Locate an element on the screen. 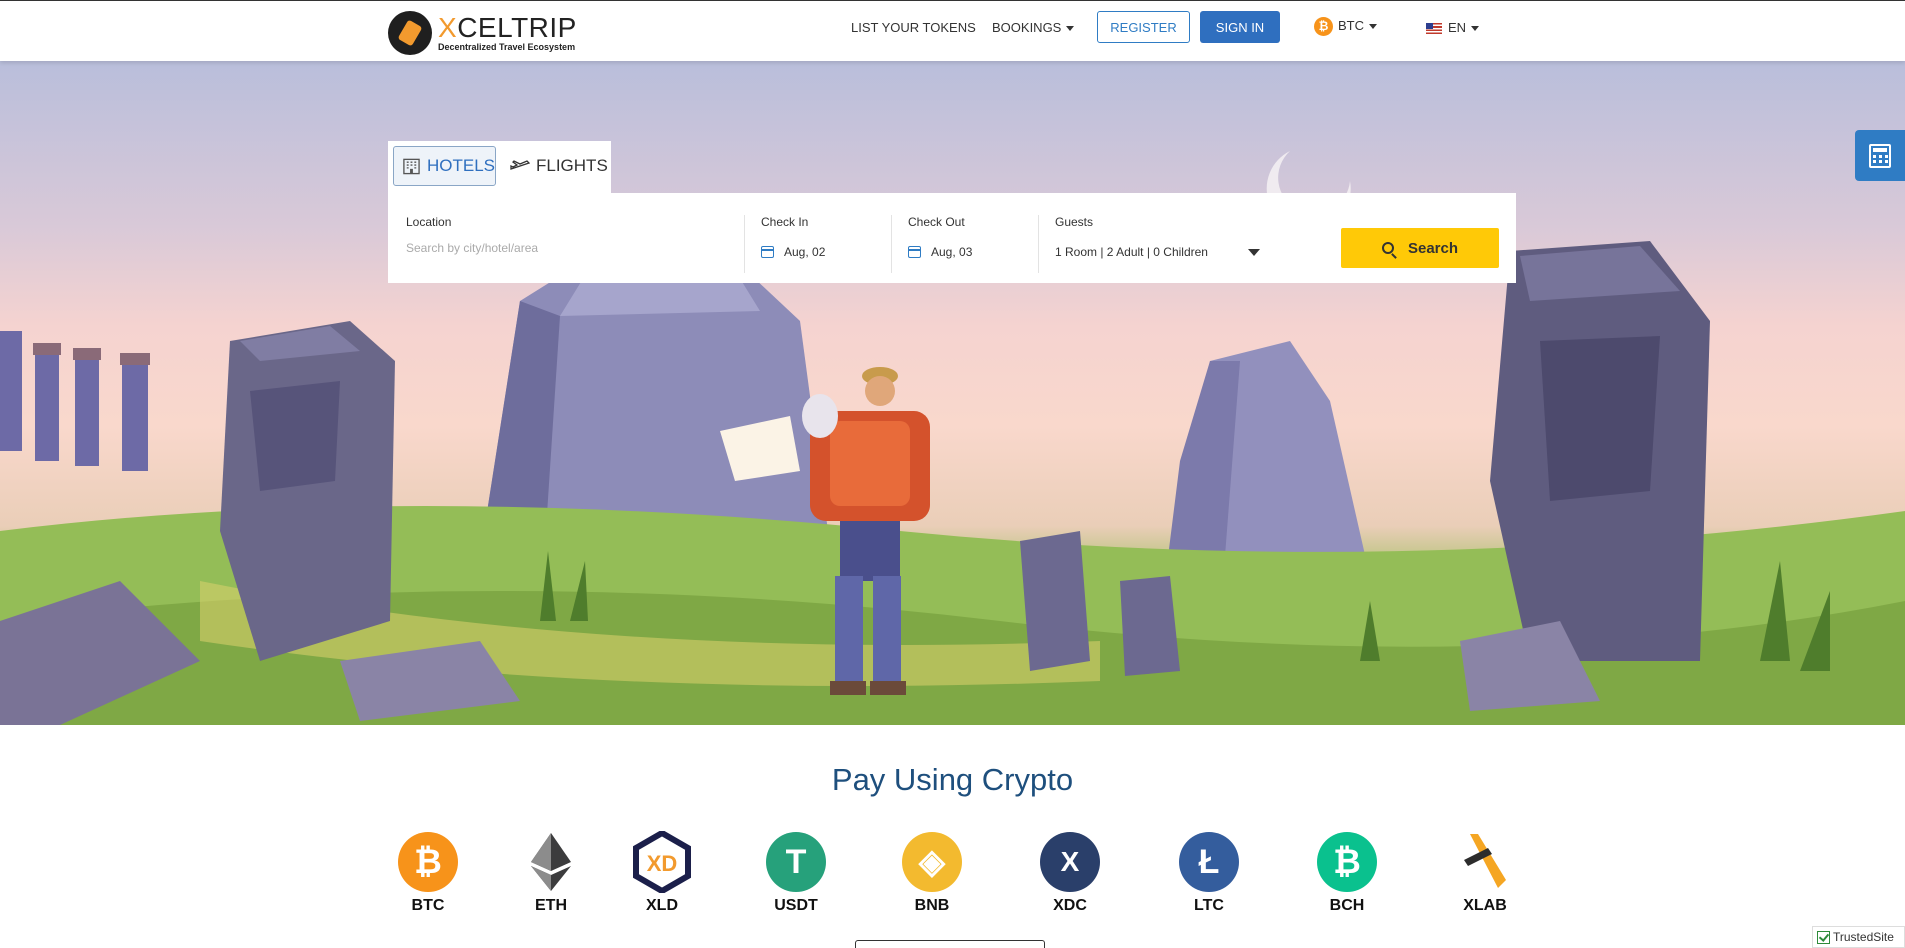 The height and width of the screenshot is (948, 1905). coin-label: BNB is located at coordinates (932, 905).